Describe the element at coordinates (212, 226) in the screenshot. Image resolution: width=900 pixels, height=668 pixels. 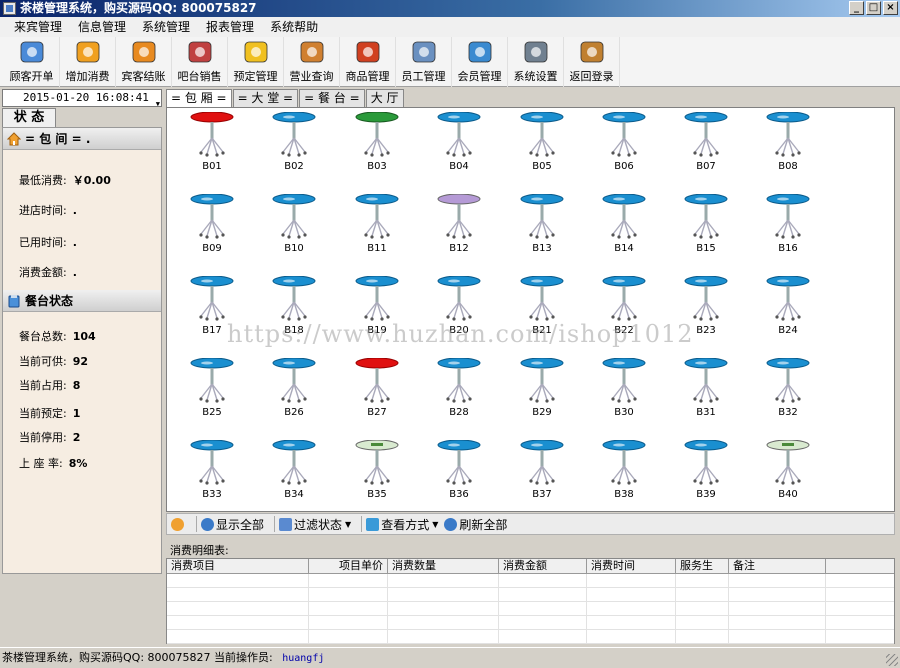
I see `table-b09: B09` at that location.